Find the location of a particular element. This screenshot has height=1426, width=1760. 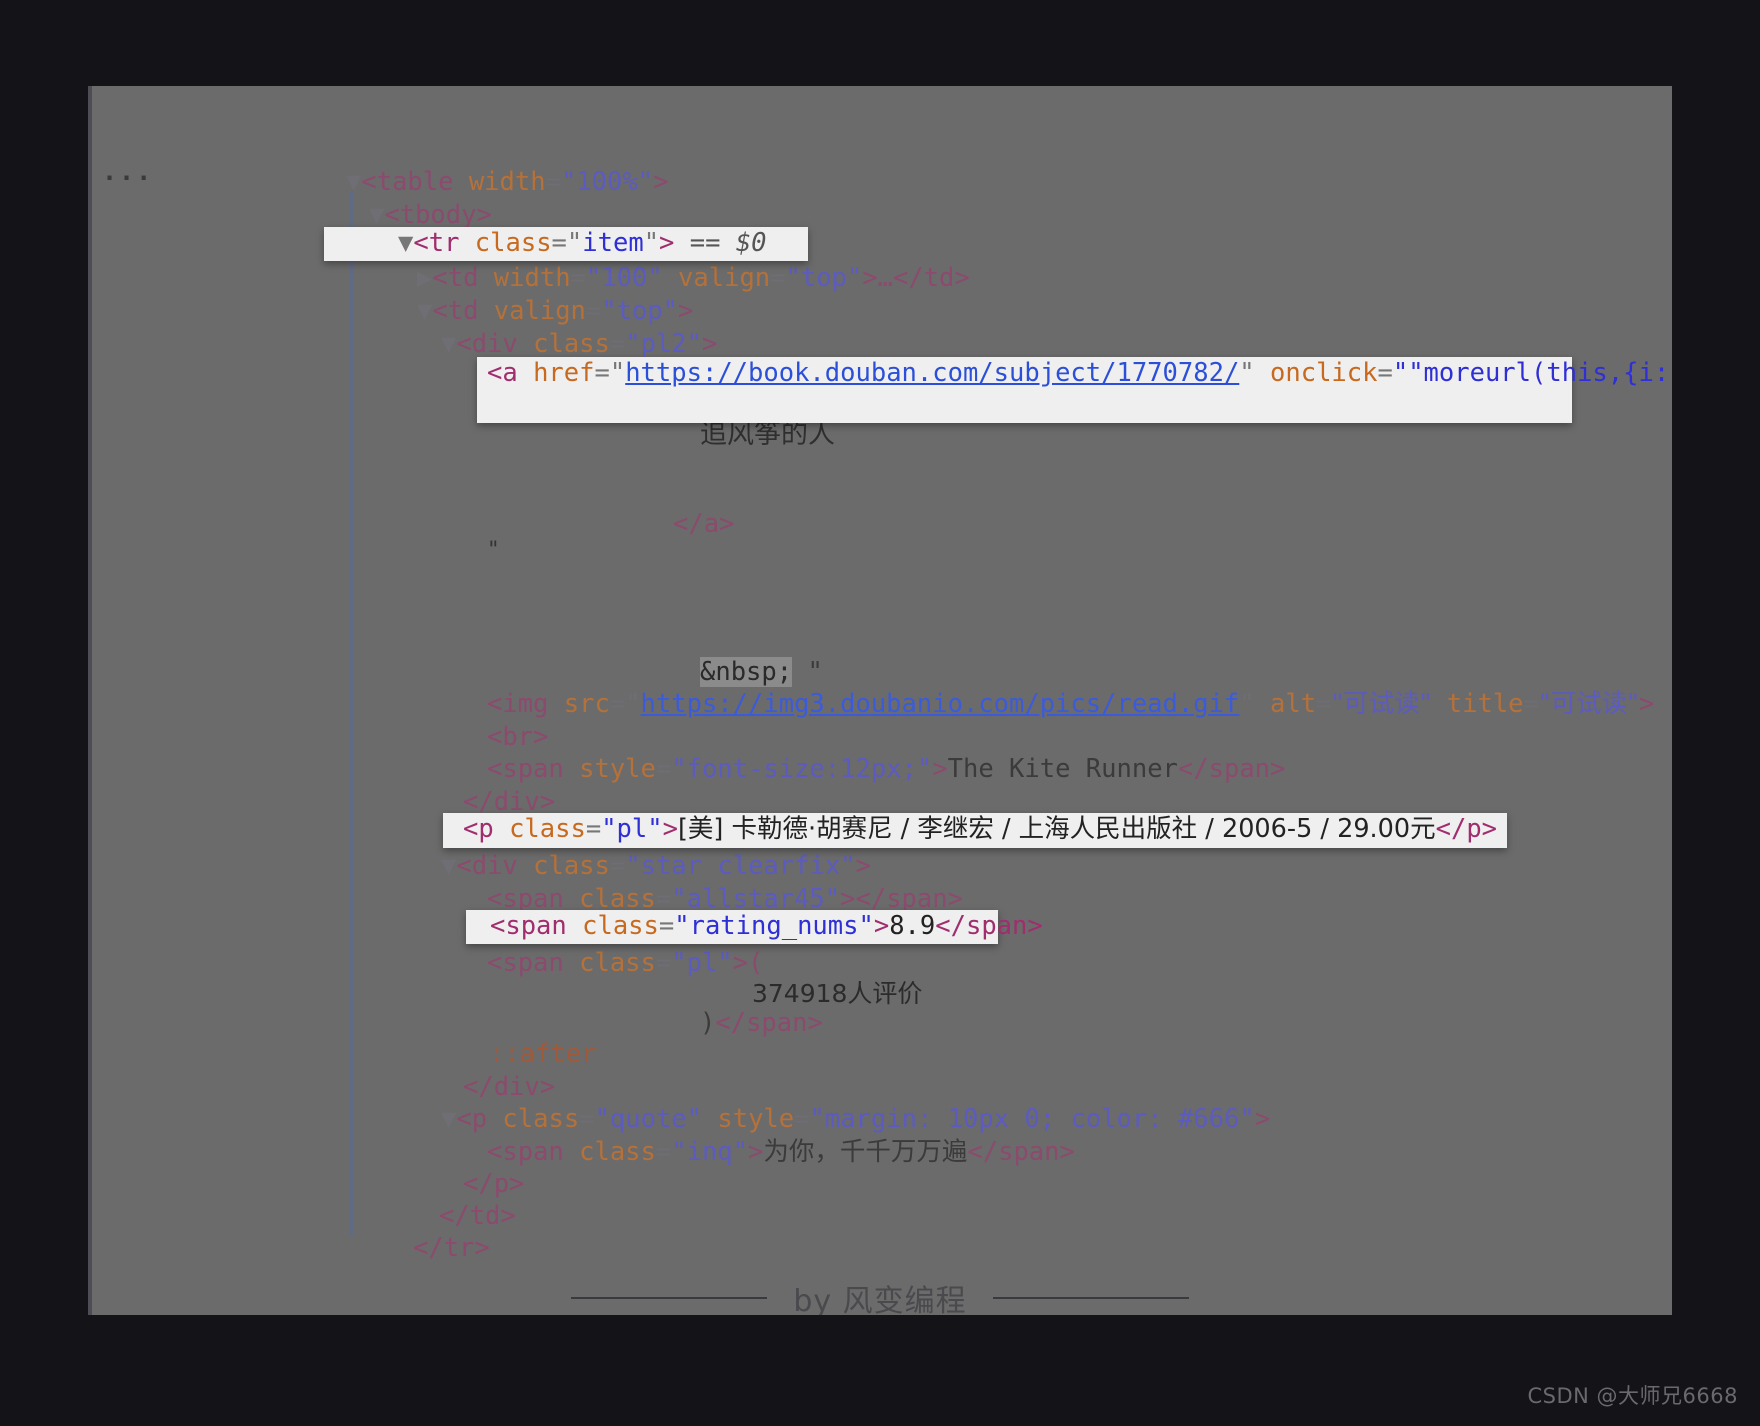

byline-rule-right is located at coordinates (1090, 1298).